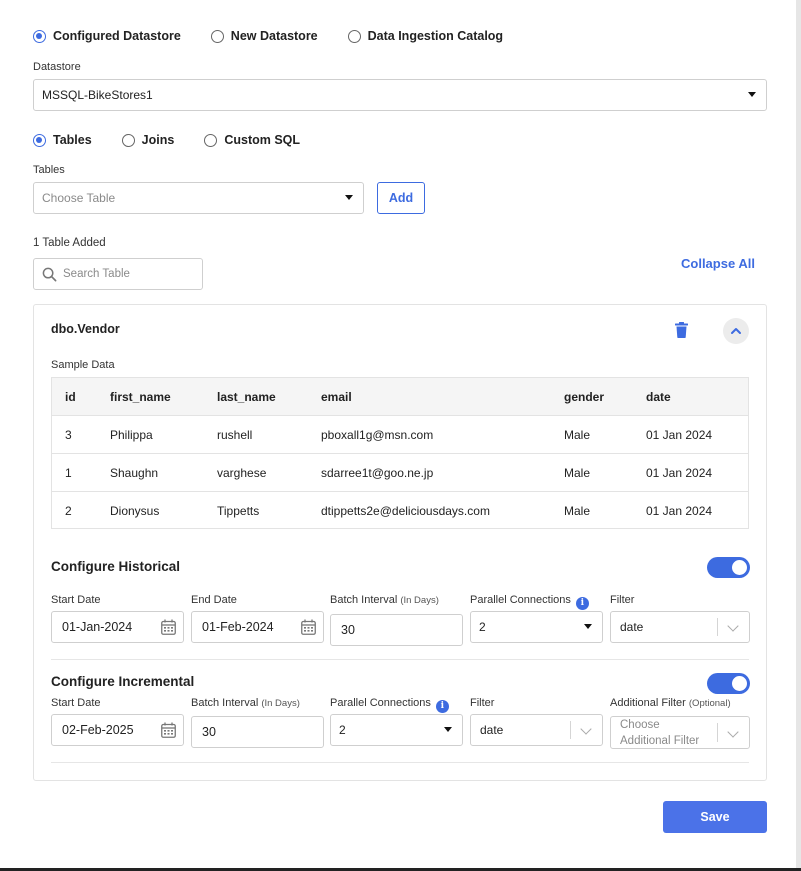  What do you see at coordinates (83, 365) in the screenshot?
I see `sample-data-label: Sample Data` at bounding box center [83, 365].